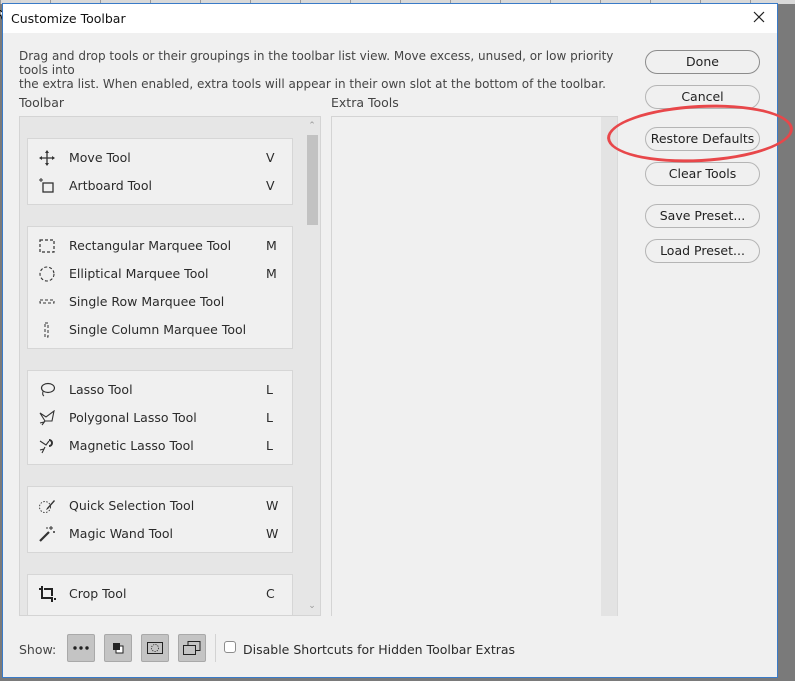 This screenshot has height=681, width=795. I want to click on tool-name: Single Row Marquee Tool, so click(147, 301).